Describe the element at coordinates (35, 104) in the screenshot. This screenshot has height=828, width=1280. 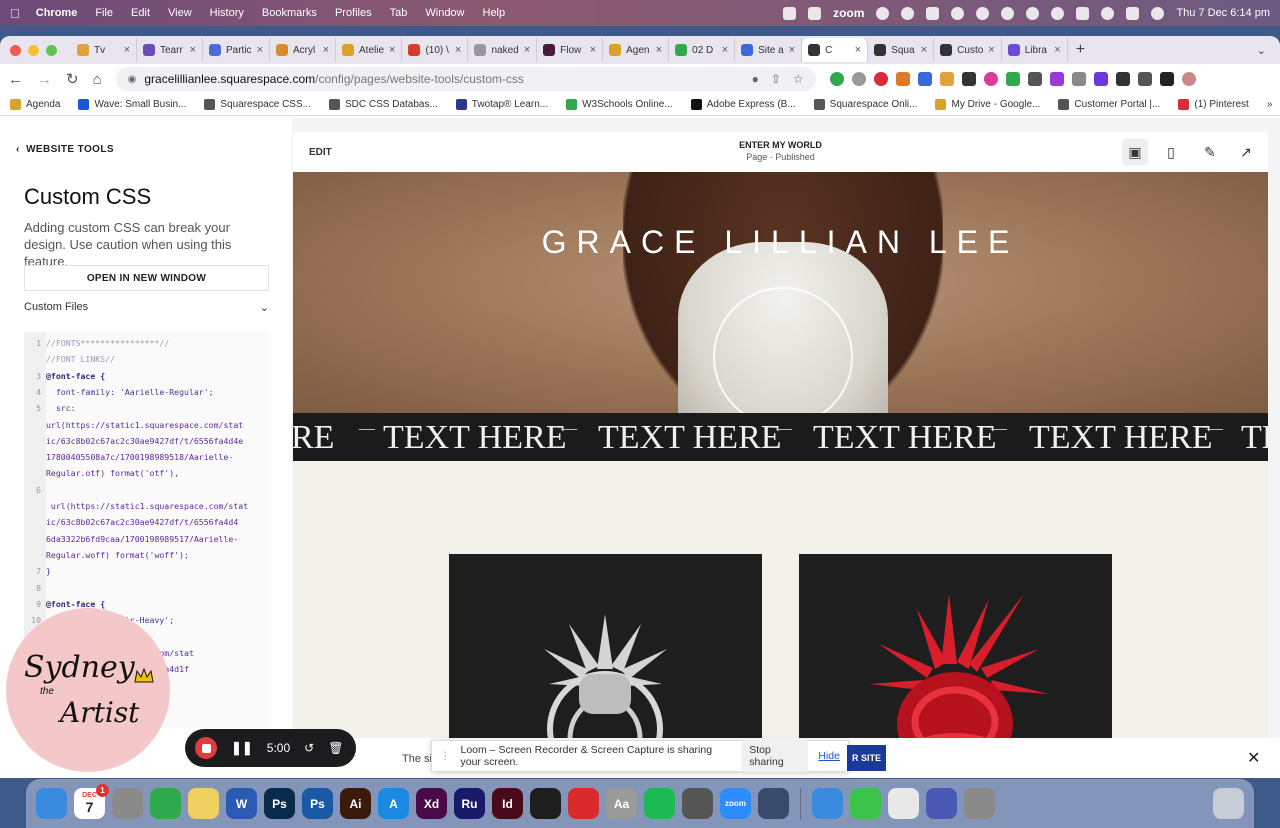
I see `bookmark-item: Agenda` at that location.